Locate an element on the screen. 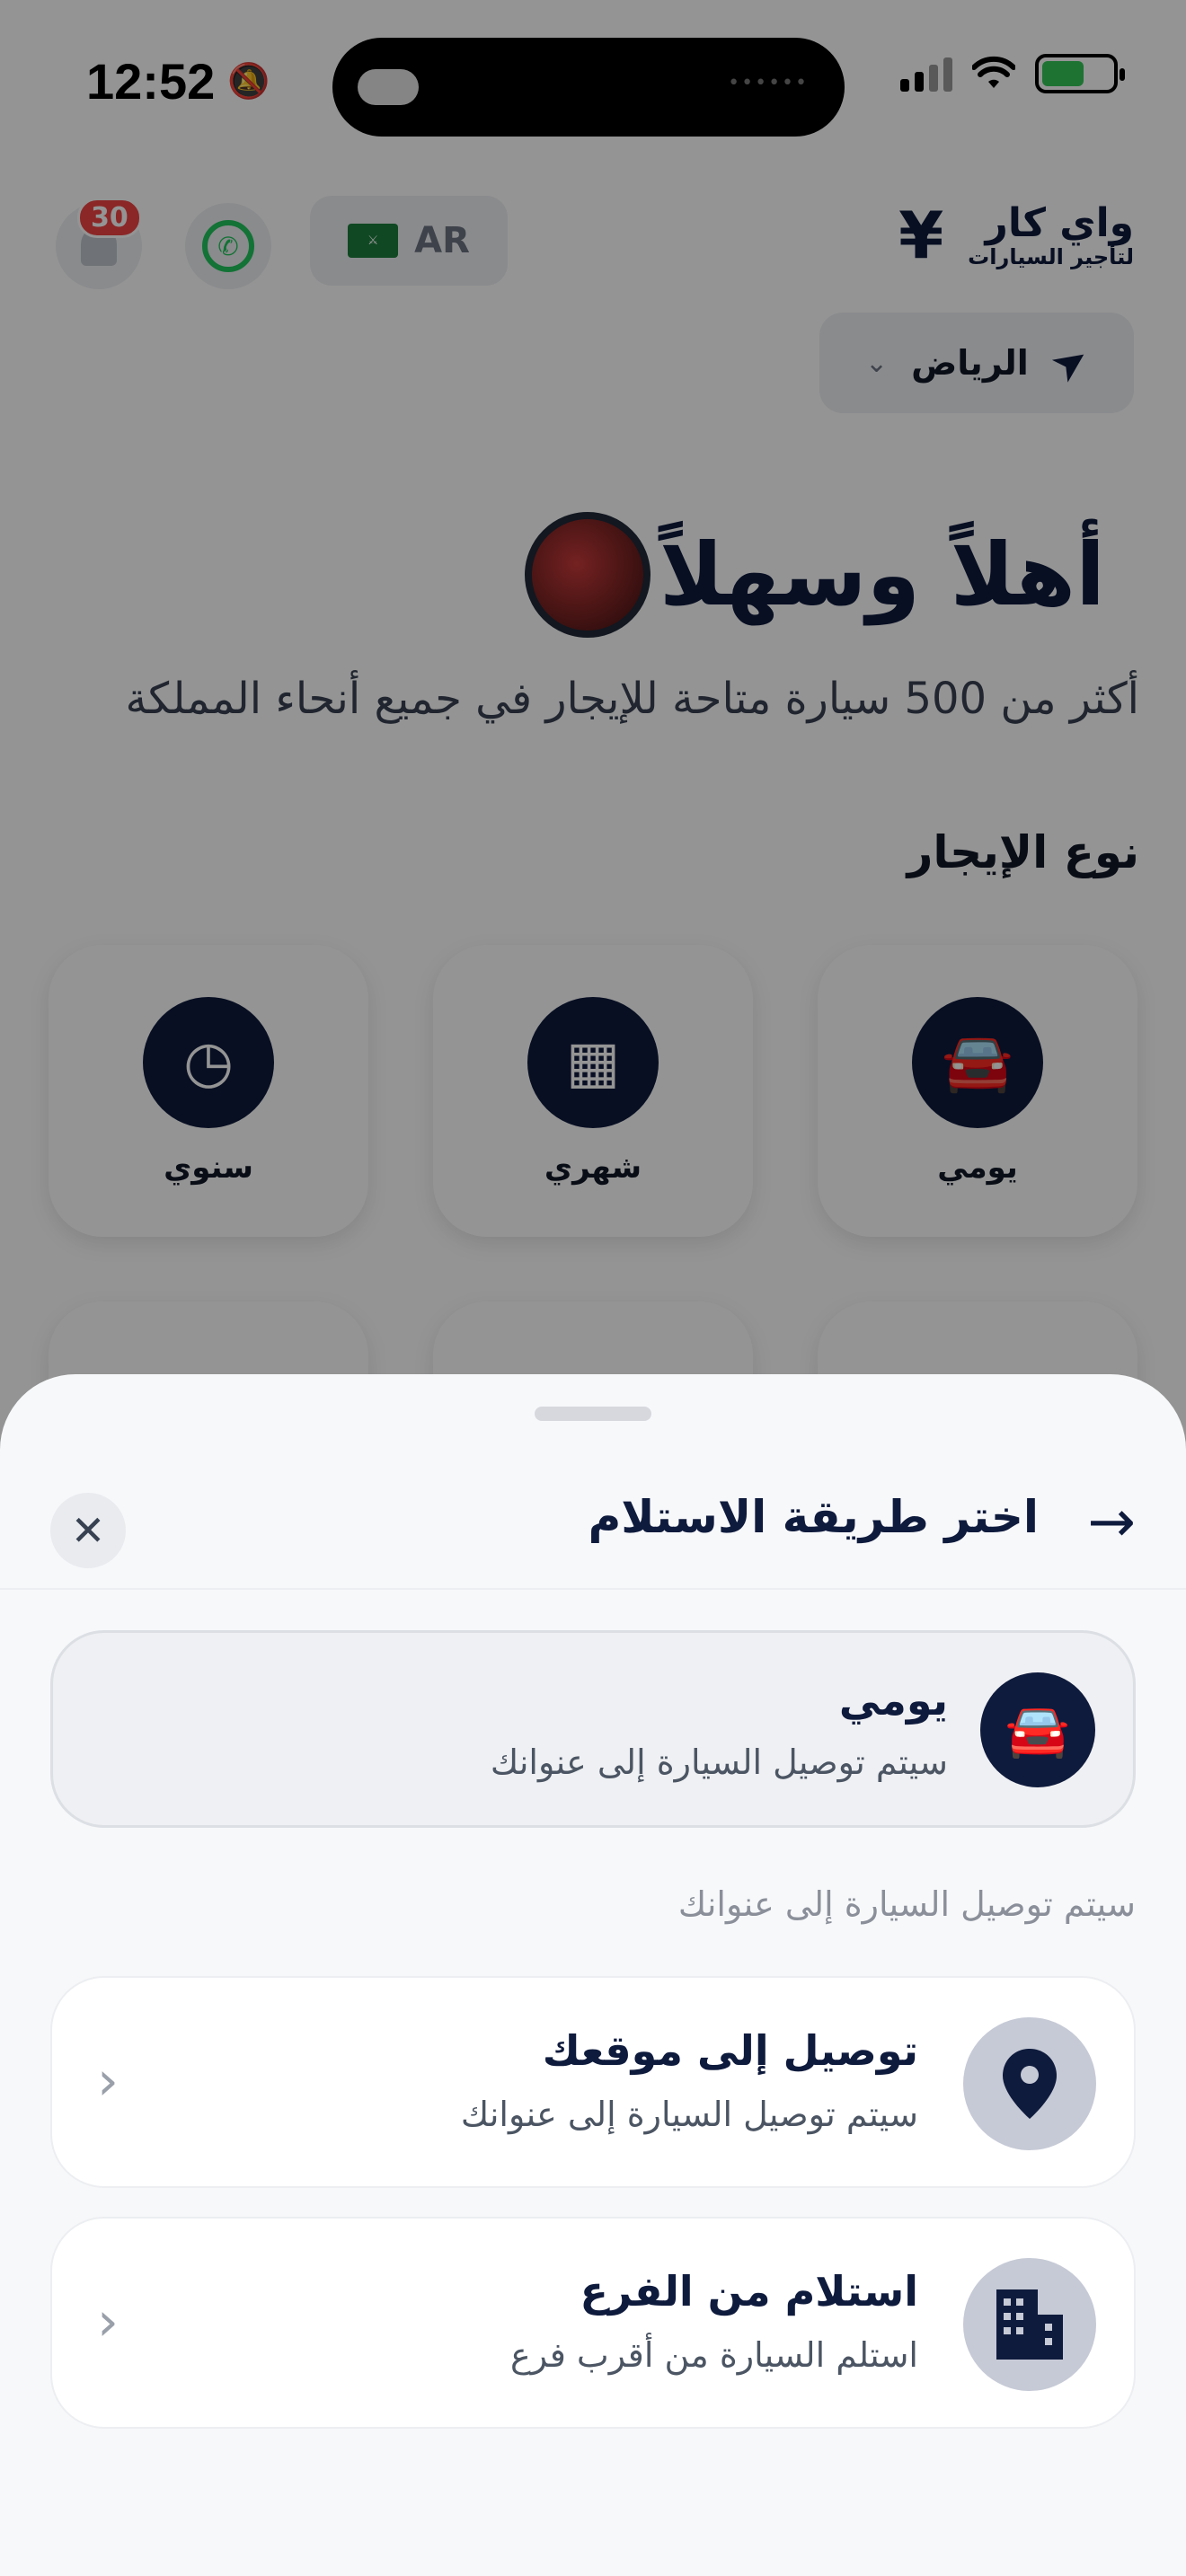  option-subtitle: سيتم توصيل السيارة إلى عنوانك is located at coordinates (689, 2114).